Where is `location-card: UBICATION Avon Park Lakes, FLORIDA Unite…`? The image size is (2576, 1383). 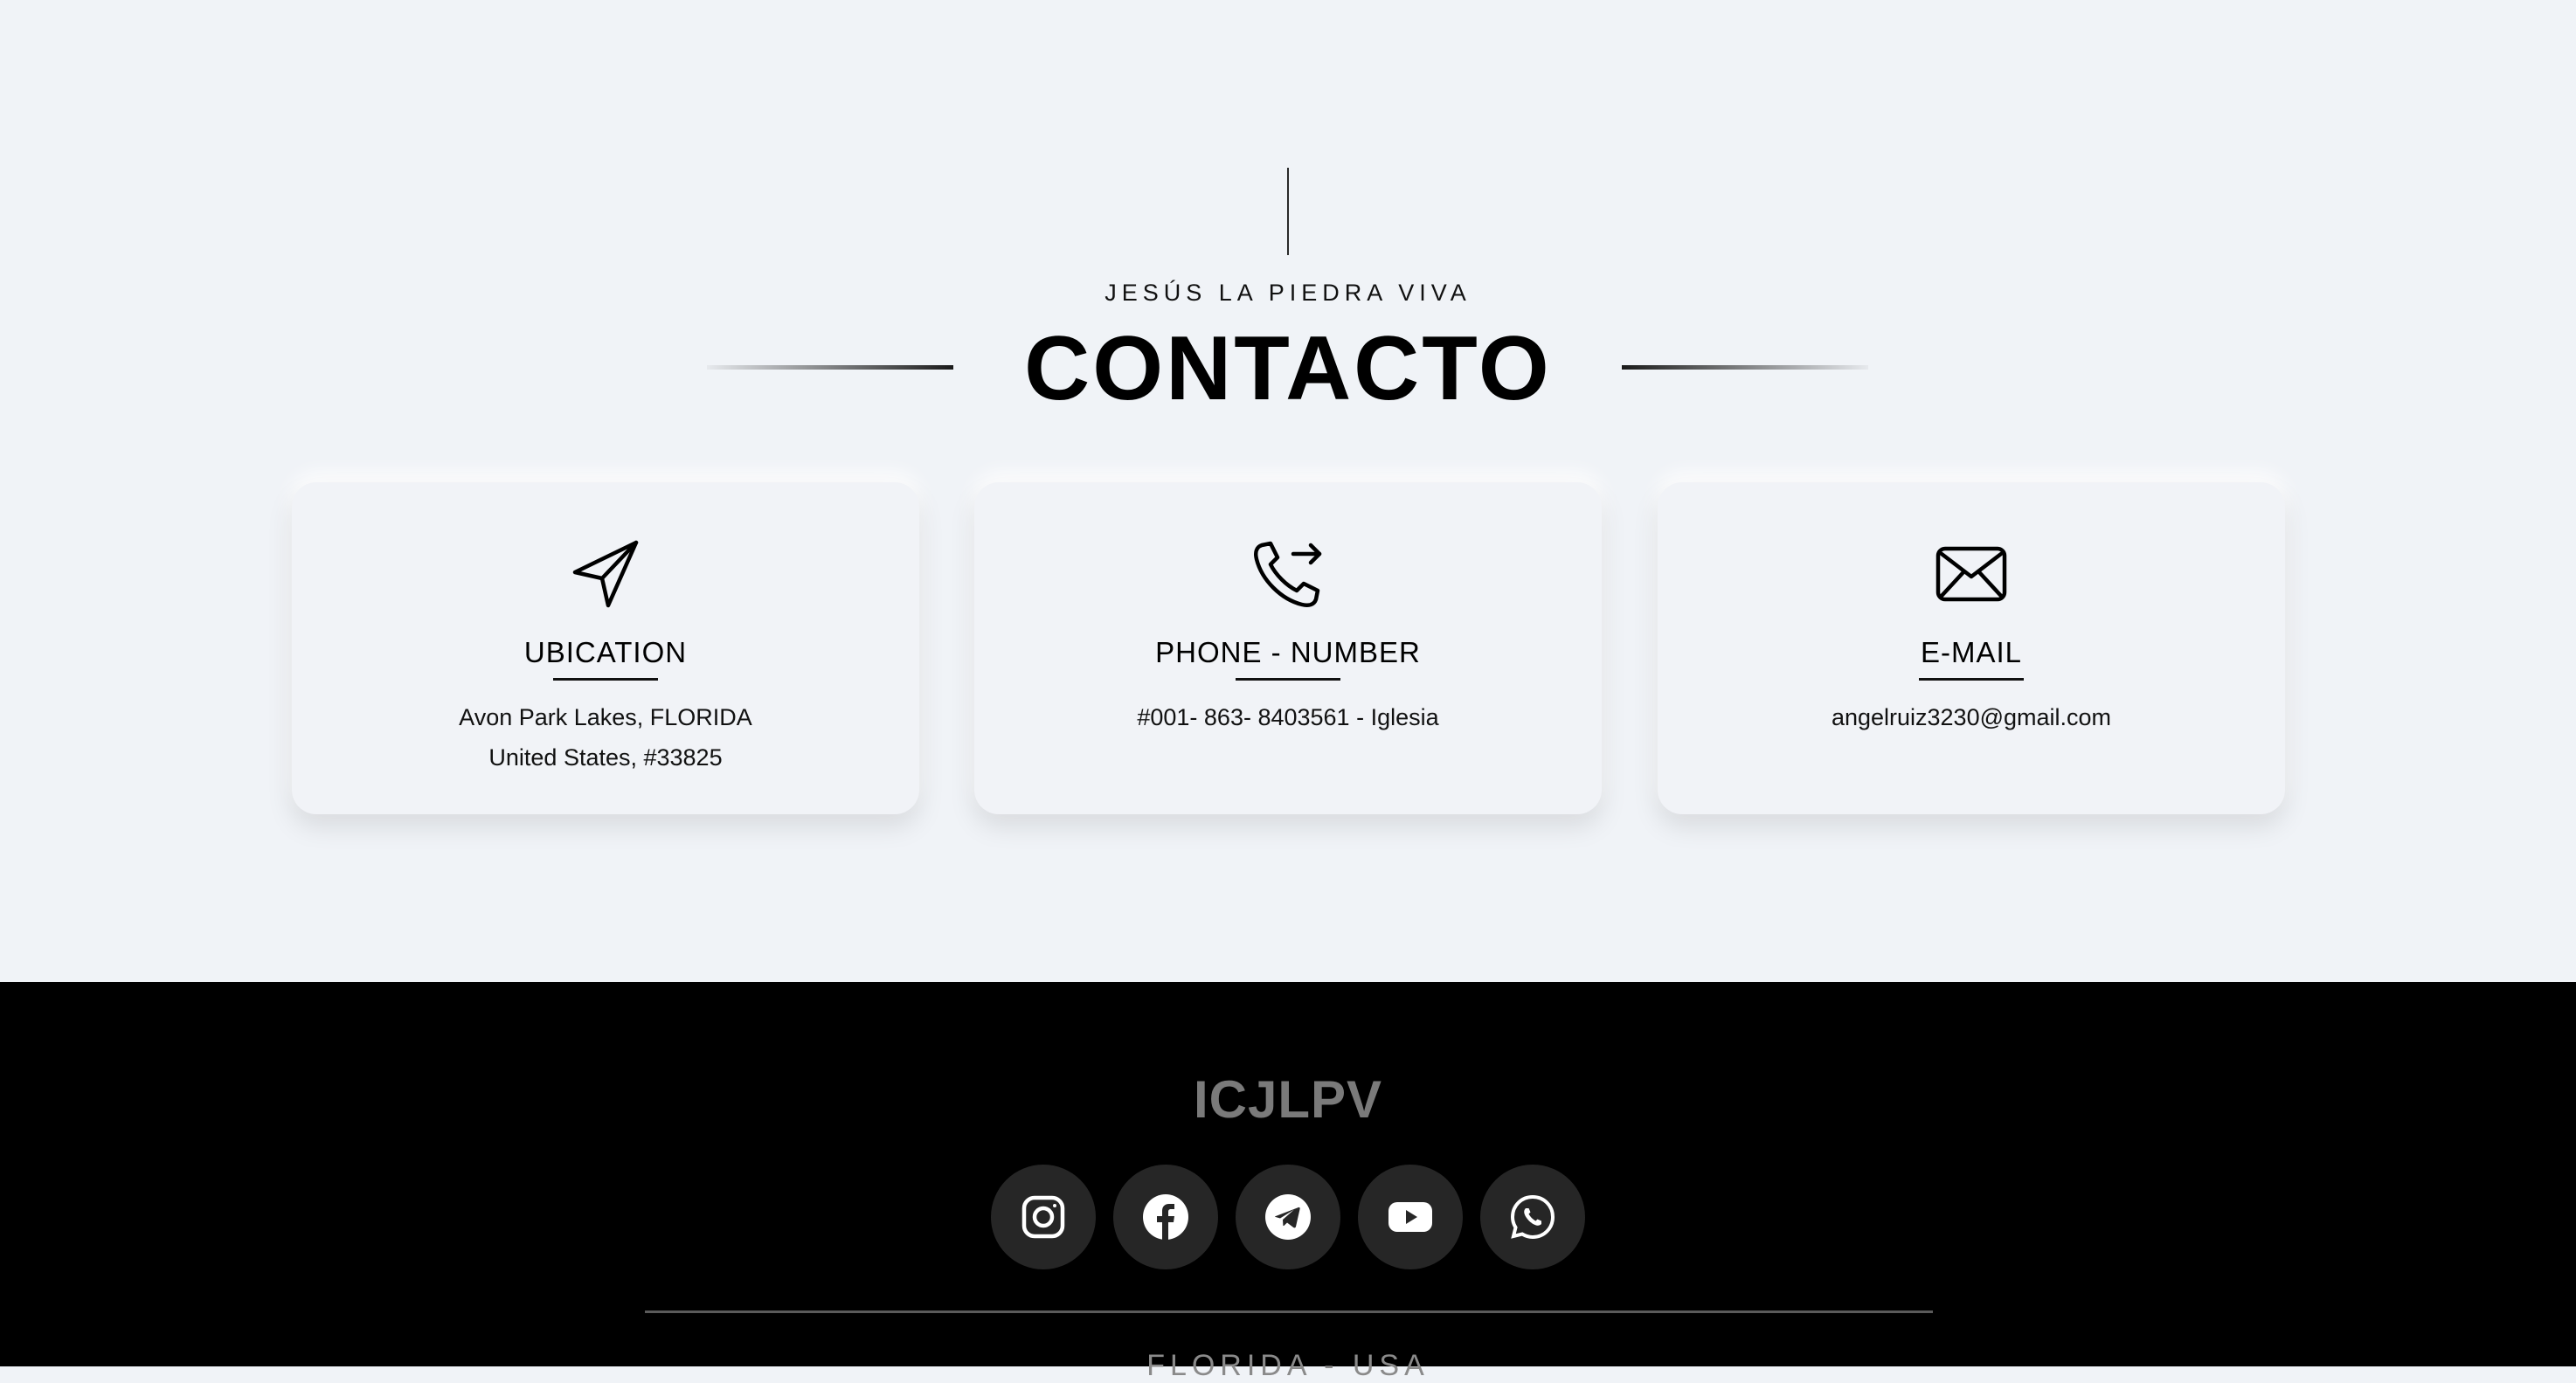 location-card: UBICATION Avon Park Lakes, FLORIDA Unite… is located at coordinates (605, 648).